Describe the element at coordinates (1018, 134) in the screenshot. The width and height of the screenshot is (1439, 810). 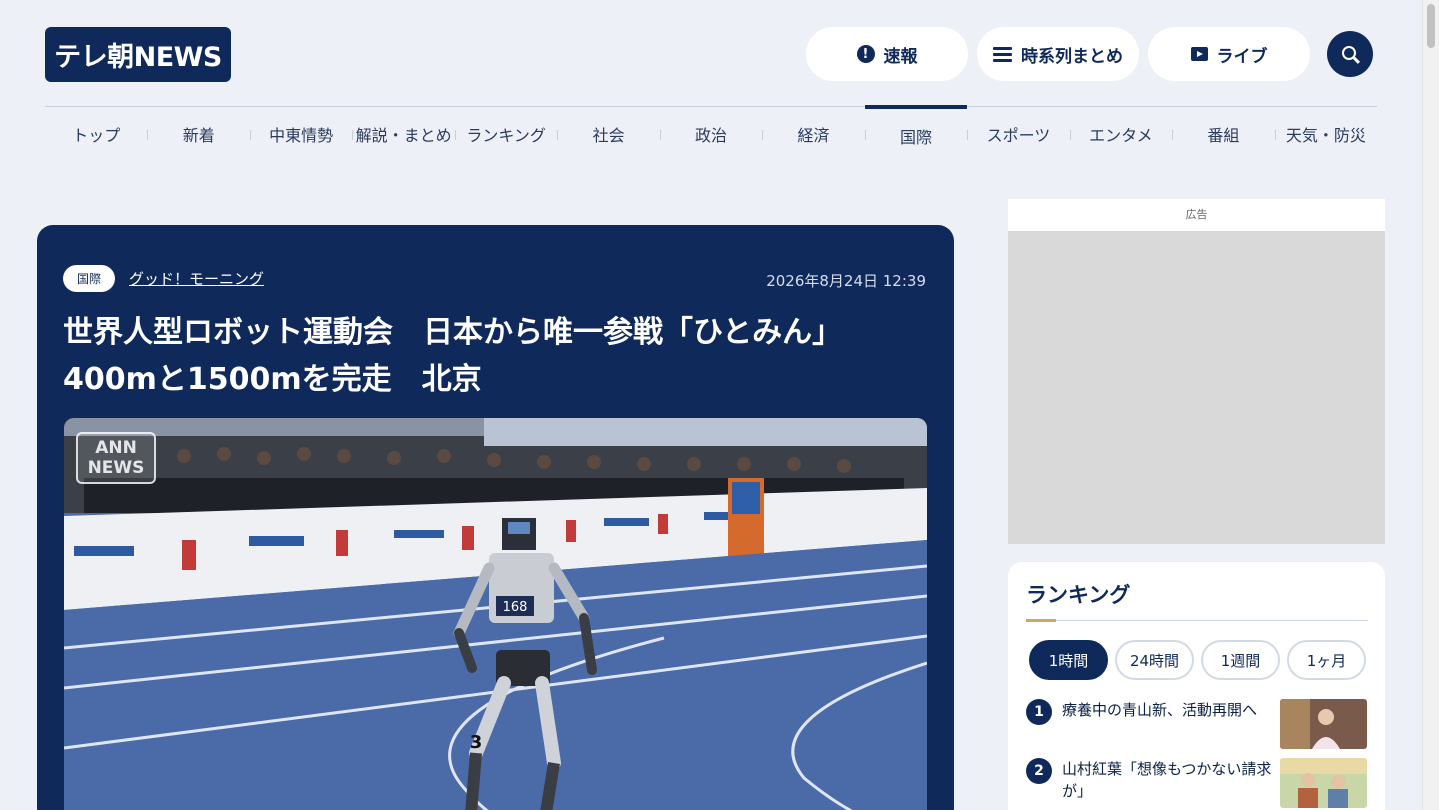
I see `nav-item-sports: スポーツ` at that location.